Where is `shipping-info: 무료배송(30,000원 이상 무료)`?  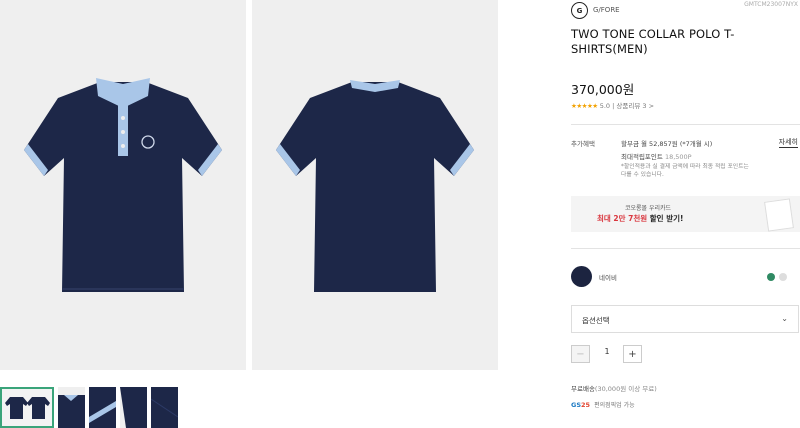
shipping-info: 무료배송(30,000원 이상 무료) is located at coordinates (614, 388).